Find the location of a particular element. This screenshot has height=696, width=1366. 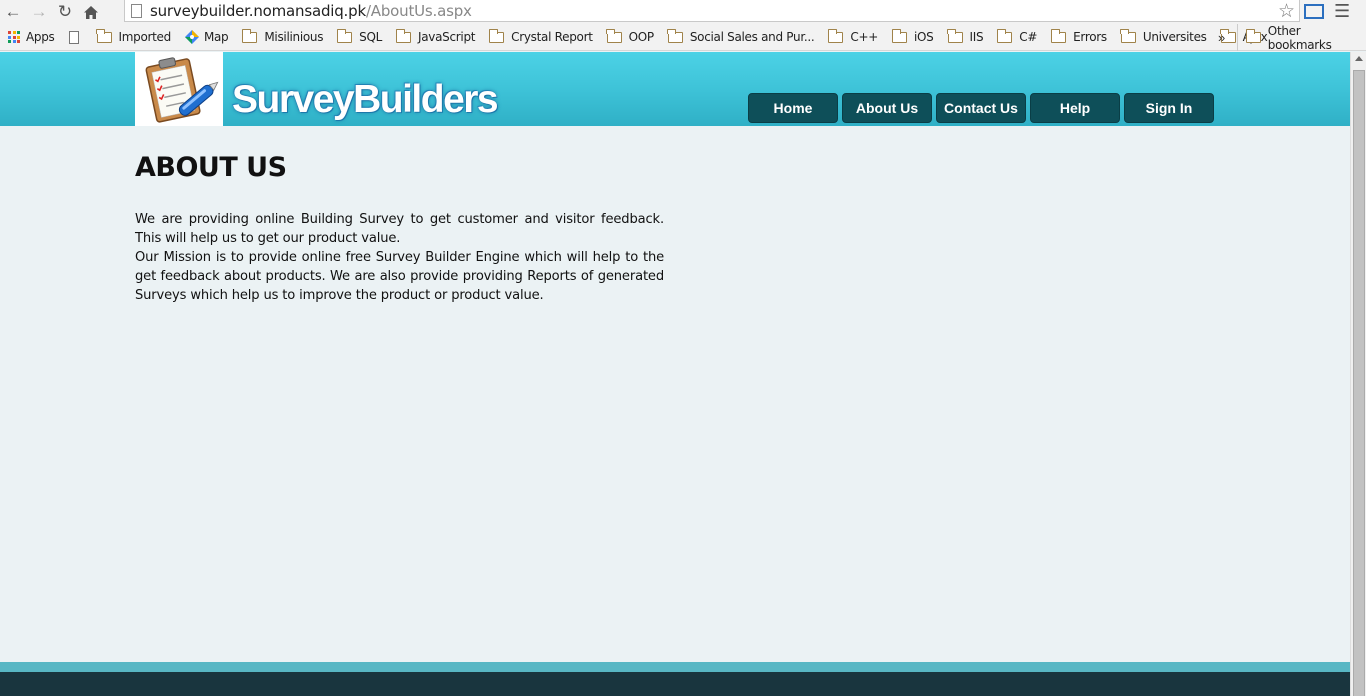

url-path: /AboutUs.aspx is located at coordinates (418, 10).